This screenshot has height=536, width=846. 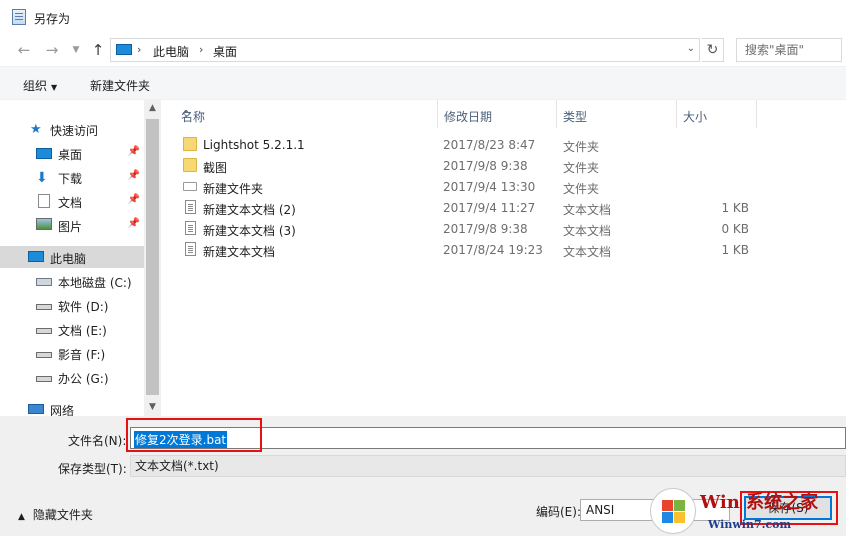 I want to click on sidebar-item-downloads: ⬇ 下载 📌, so click(x=72, y=177).